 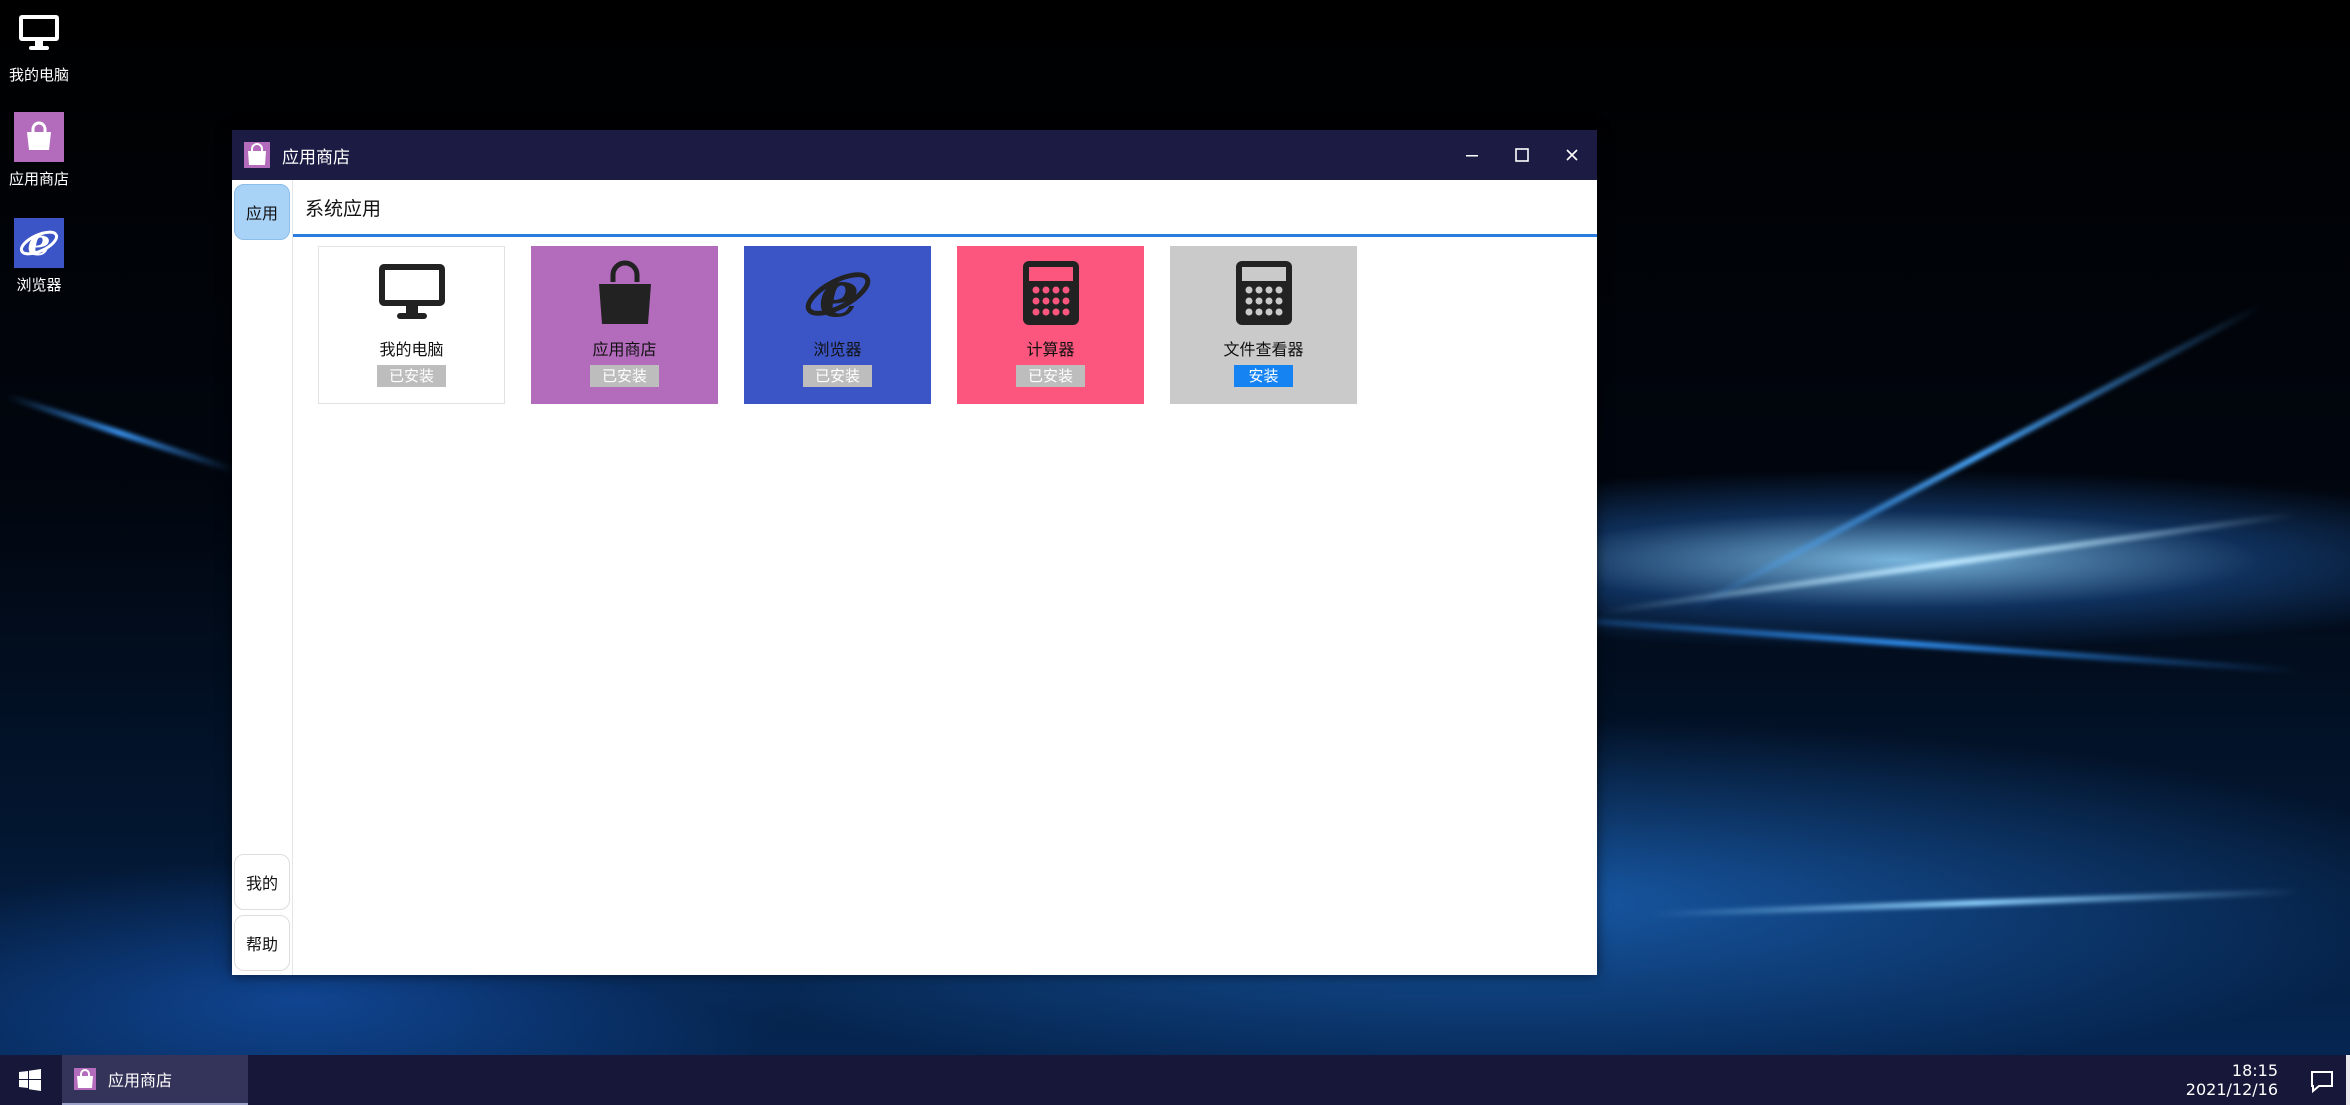 I want to click on show-desktop-button, so click(x=2348, y=1080).